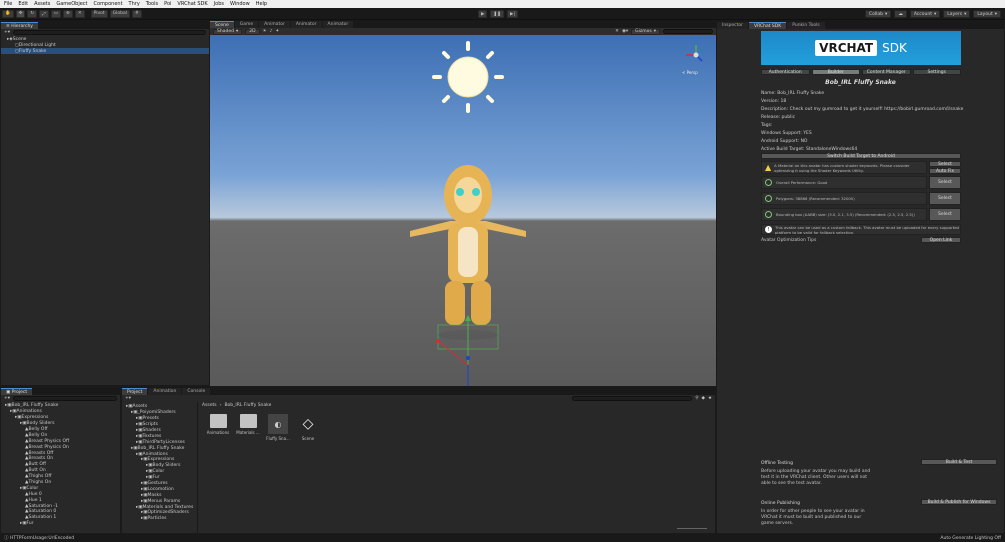 The height and width of the screenshot is (542, 1005). Describe the element at coordinates (835, 72) in the screenshot. I see `sdk-tab: Builder` at that location.